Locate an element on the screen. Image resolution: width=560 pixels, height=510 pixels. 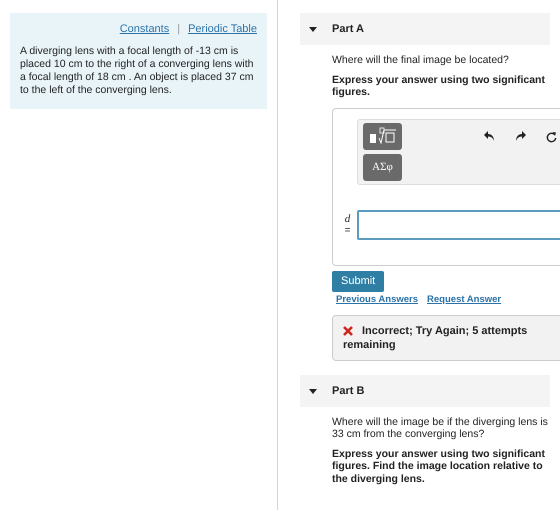
feedback-text: Incorrect; Try Again; 5 attempts remaining is located at coordinates (435, 338).